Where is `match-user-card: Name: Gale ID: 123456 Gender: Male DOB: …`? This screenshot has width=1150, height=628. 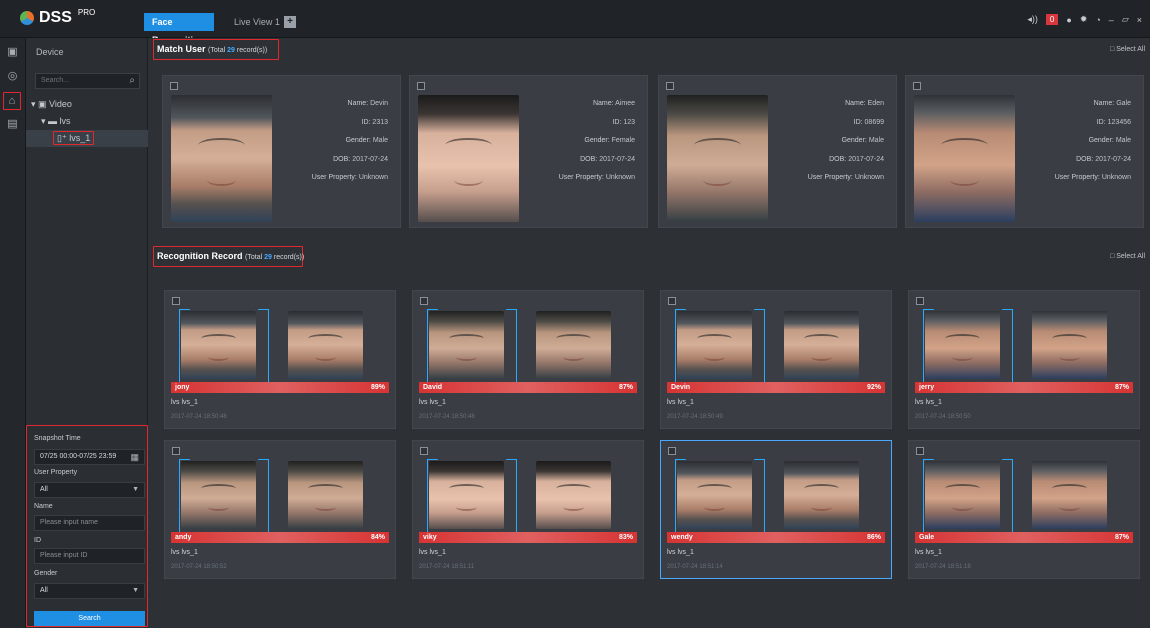
match-user-card: Name: Gale ID: 123456 Gender: Male DOB: … is located at coordinates (1024, 151).